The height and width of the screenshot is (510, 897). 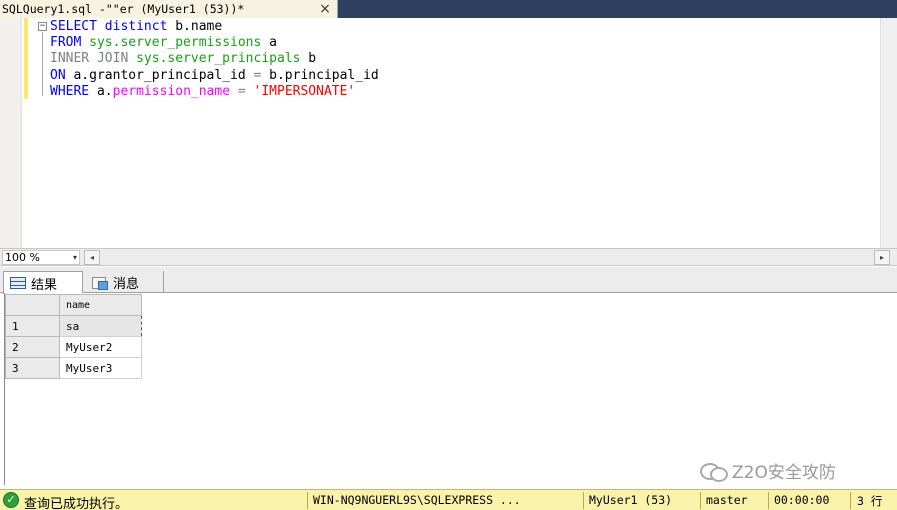 What do you see at coordinates (727, 500) in the screenshot?
I see `status-database: master` at bounding box center [727, 500].